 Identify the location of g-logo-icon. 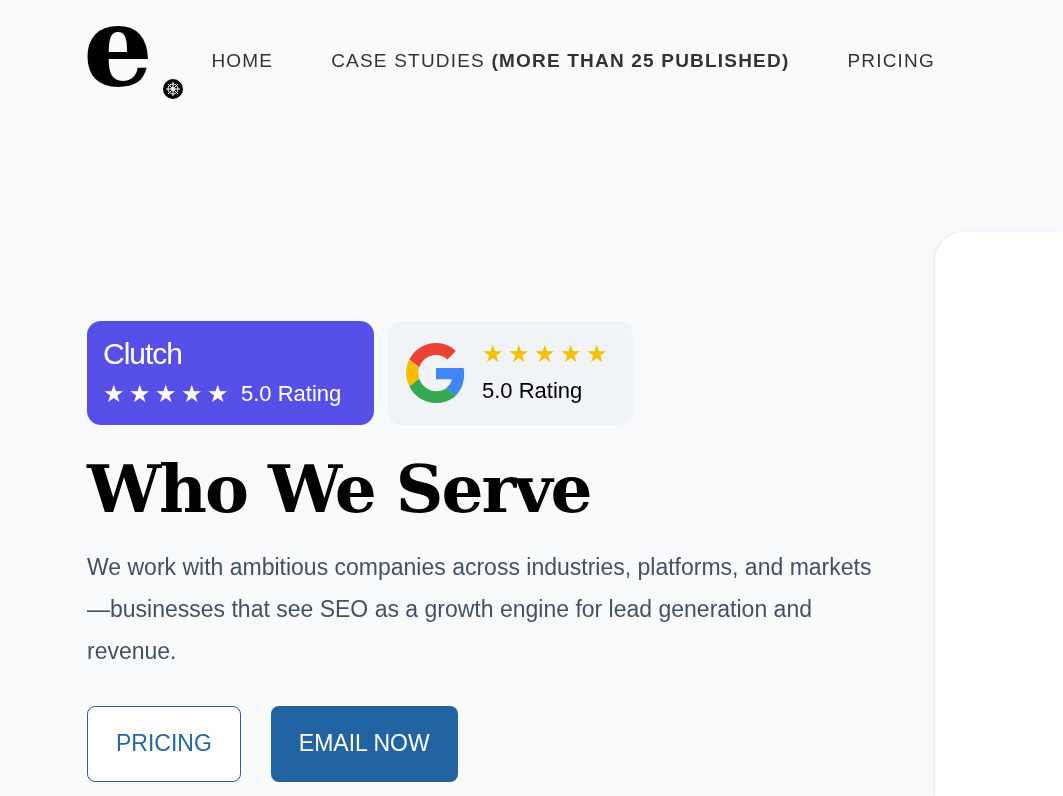
(436, 373).